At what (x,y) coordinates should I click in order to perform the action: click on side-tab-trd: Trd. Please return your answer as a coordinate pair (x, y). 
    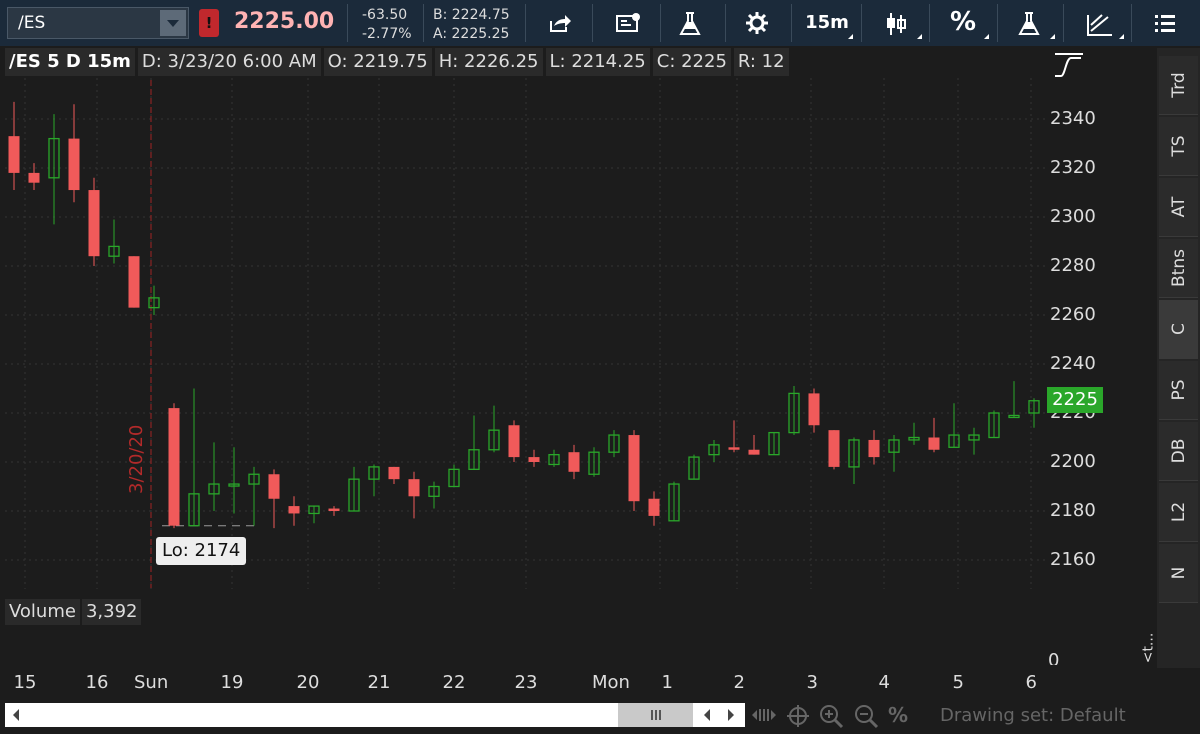
    Looking at the image, I should click on (1178, 85).